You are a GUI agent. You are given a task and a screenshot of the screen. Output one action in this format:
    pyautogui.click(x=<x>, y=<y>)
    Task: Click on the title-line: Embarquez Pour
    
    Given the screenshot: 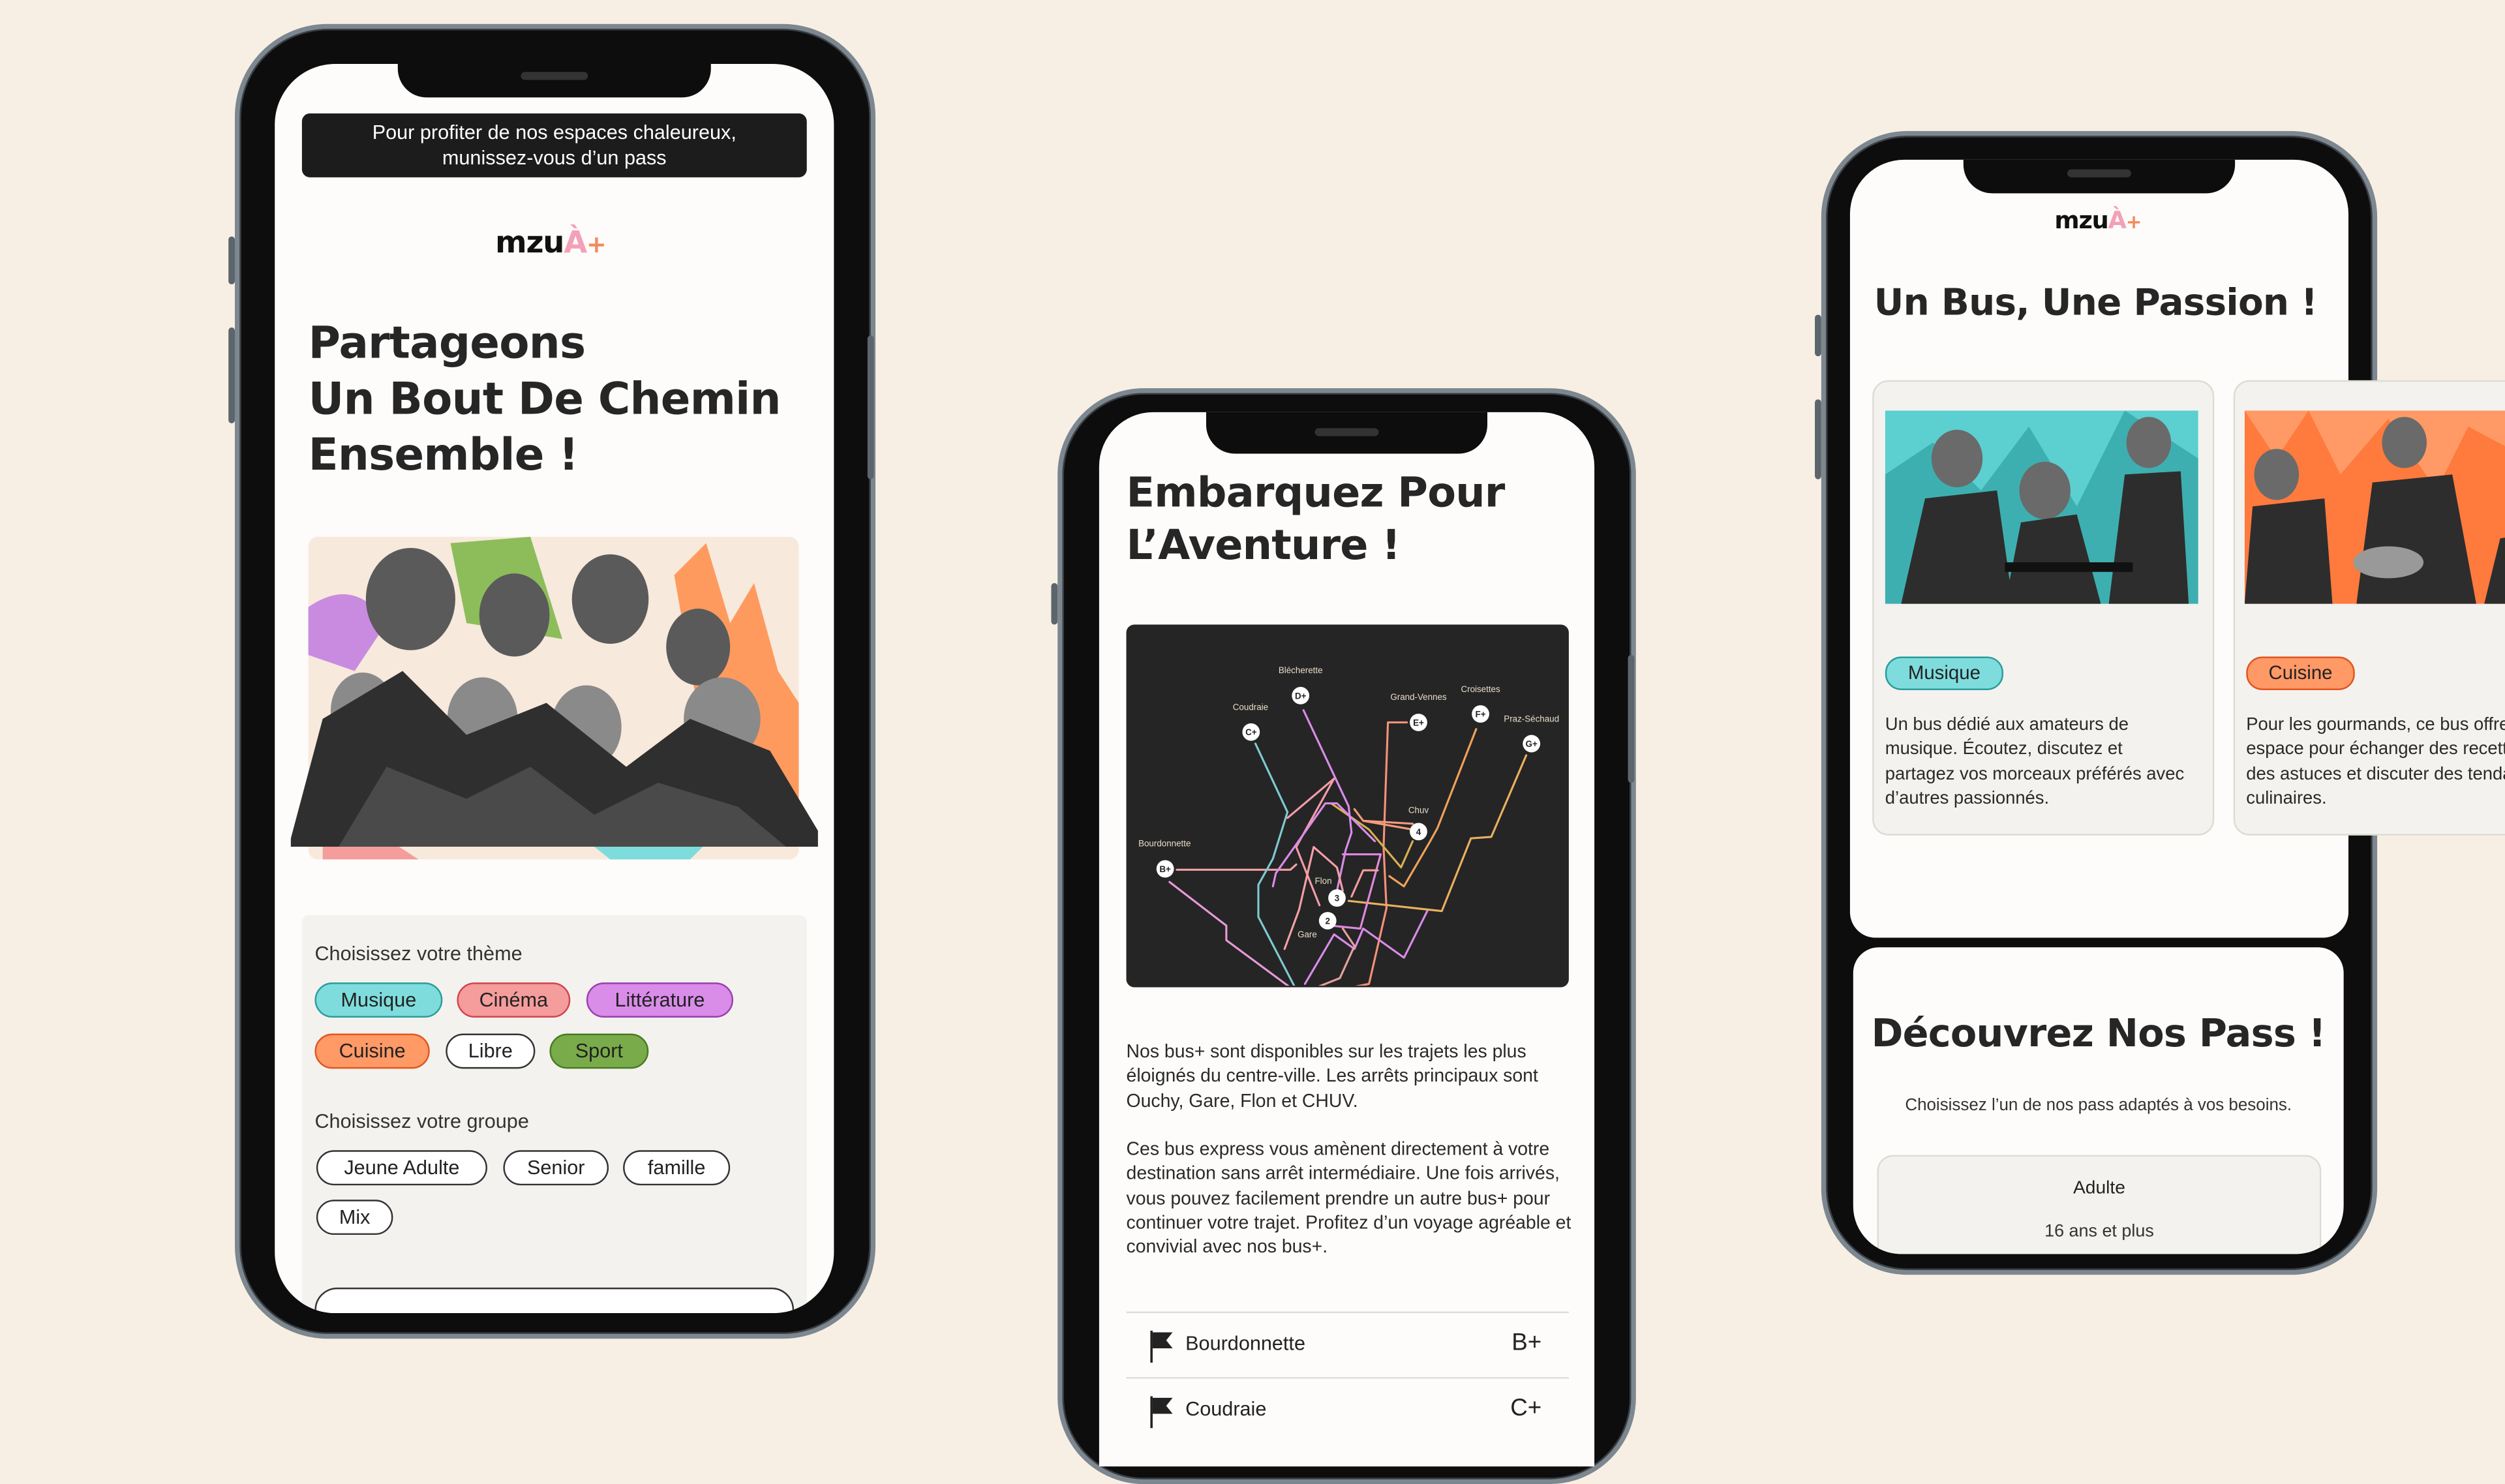 What is the action you would take?
    pyautogui.click(x=1316, y=494)
    